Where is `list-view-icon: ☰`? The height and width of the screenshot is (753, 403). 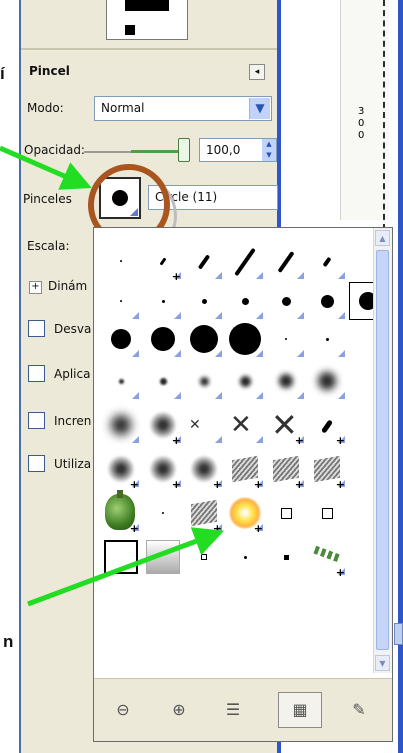
list-view-icon: ☰ is located at coordinates (233, 710).